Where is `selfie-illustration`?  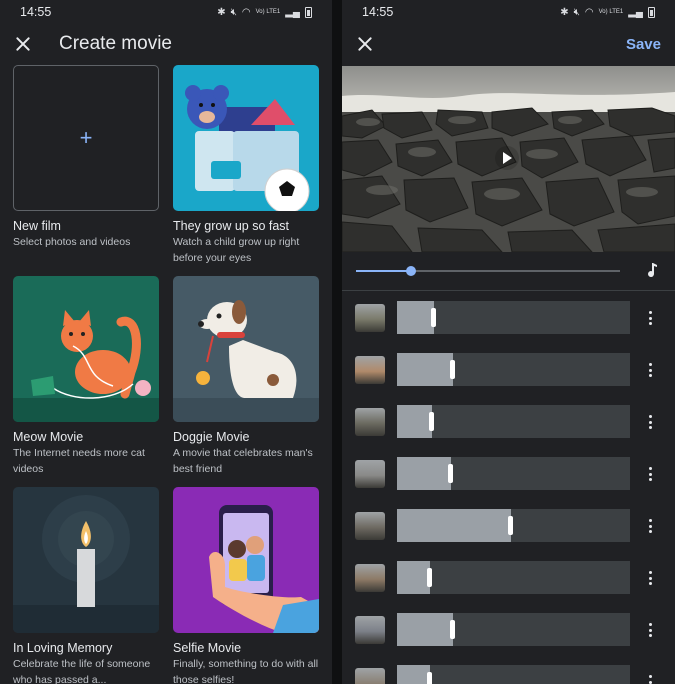 selfie-illustration is located at coordinates (246, 560).